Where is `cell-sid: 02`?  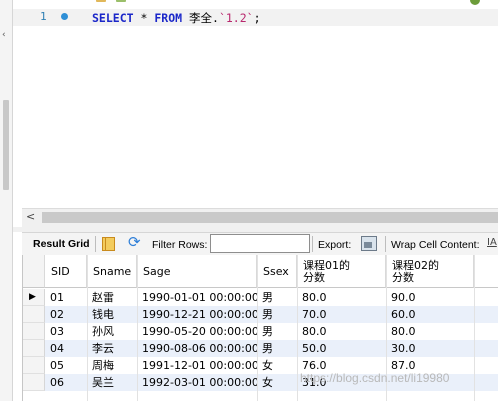 cell-sid: 02 is located at coordinates (66, 314).